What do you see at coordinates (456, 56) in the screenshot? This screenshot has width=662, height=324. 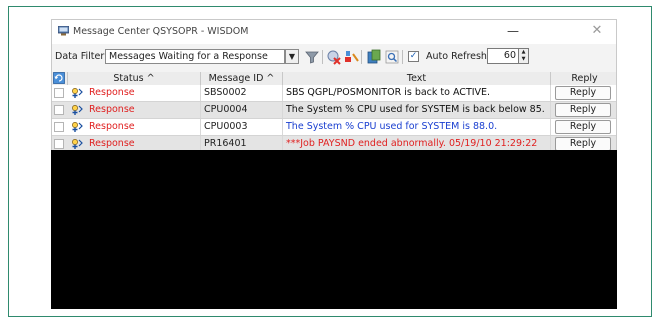 I see `auto-refresh-label: Auto Refresh` at bounding box center [456, 56].